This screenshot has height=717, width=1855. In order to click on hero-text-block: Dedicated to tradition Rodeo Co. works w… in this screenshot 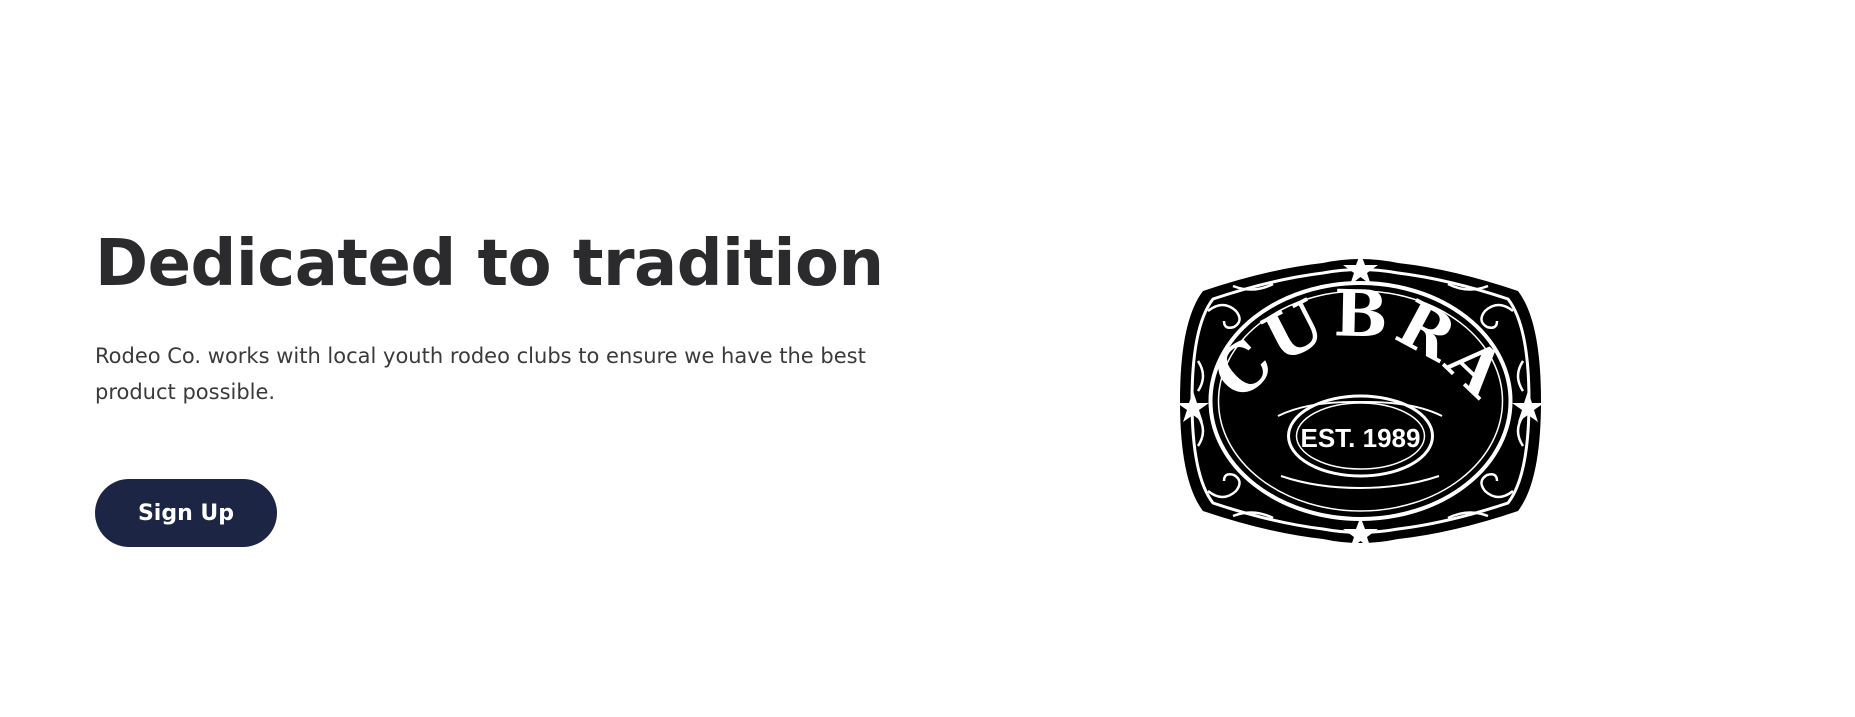, I will do `click(510, 315)`.